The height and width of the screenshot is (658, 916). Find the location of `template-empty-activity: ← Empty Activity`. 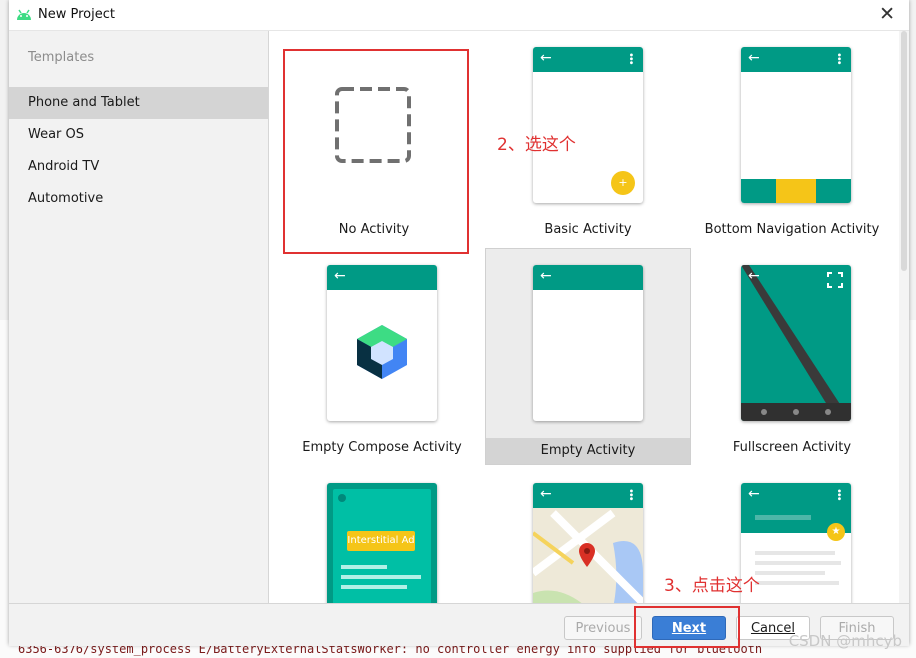

template-empty-activity: ← Empty Activity is located at coordinates (588, 356).